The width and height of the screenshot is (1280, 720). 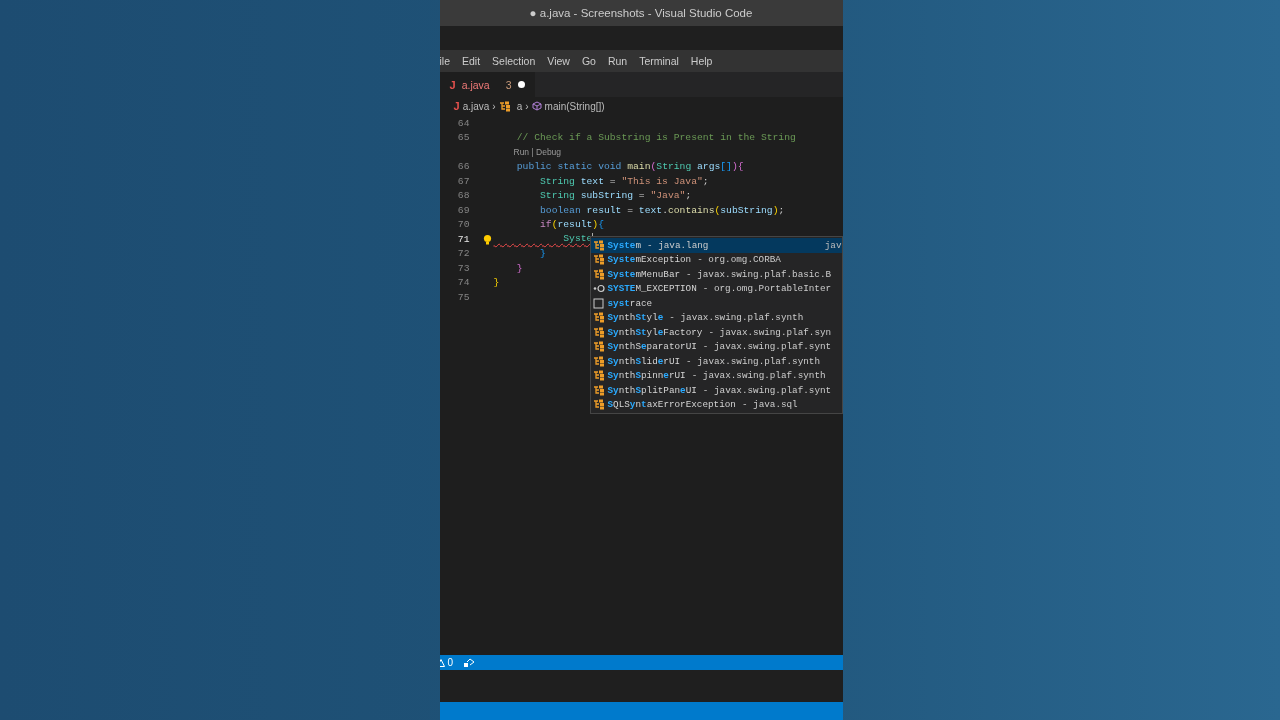 What do you see at coordinates (704, 61) in the screenshot?
I see `menu-item: Help` at bounding box center [704, 61].